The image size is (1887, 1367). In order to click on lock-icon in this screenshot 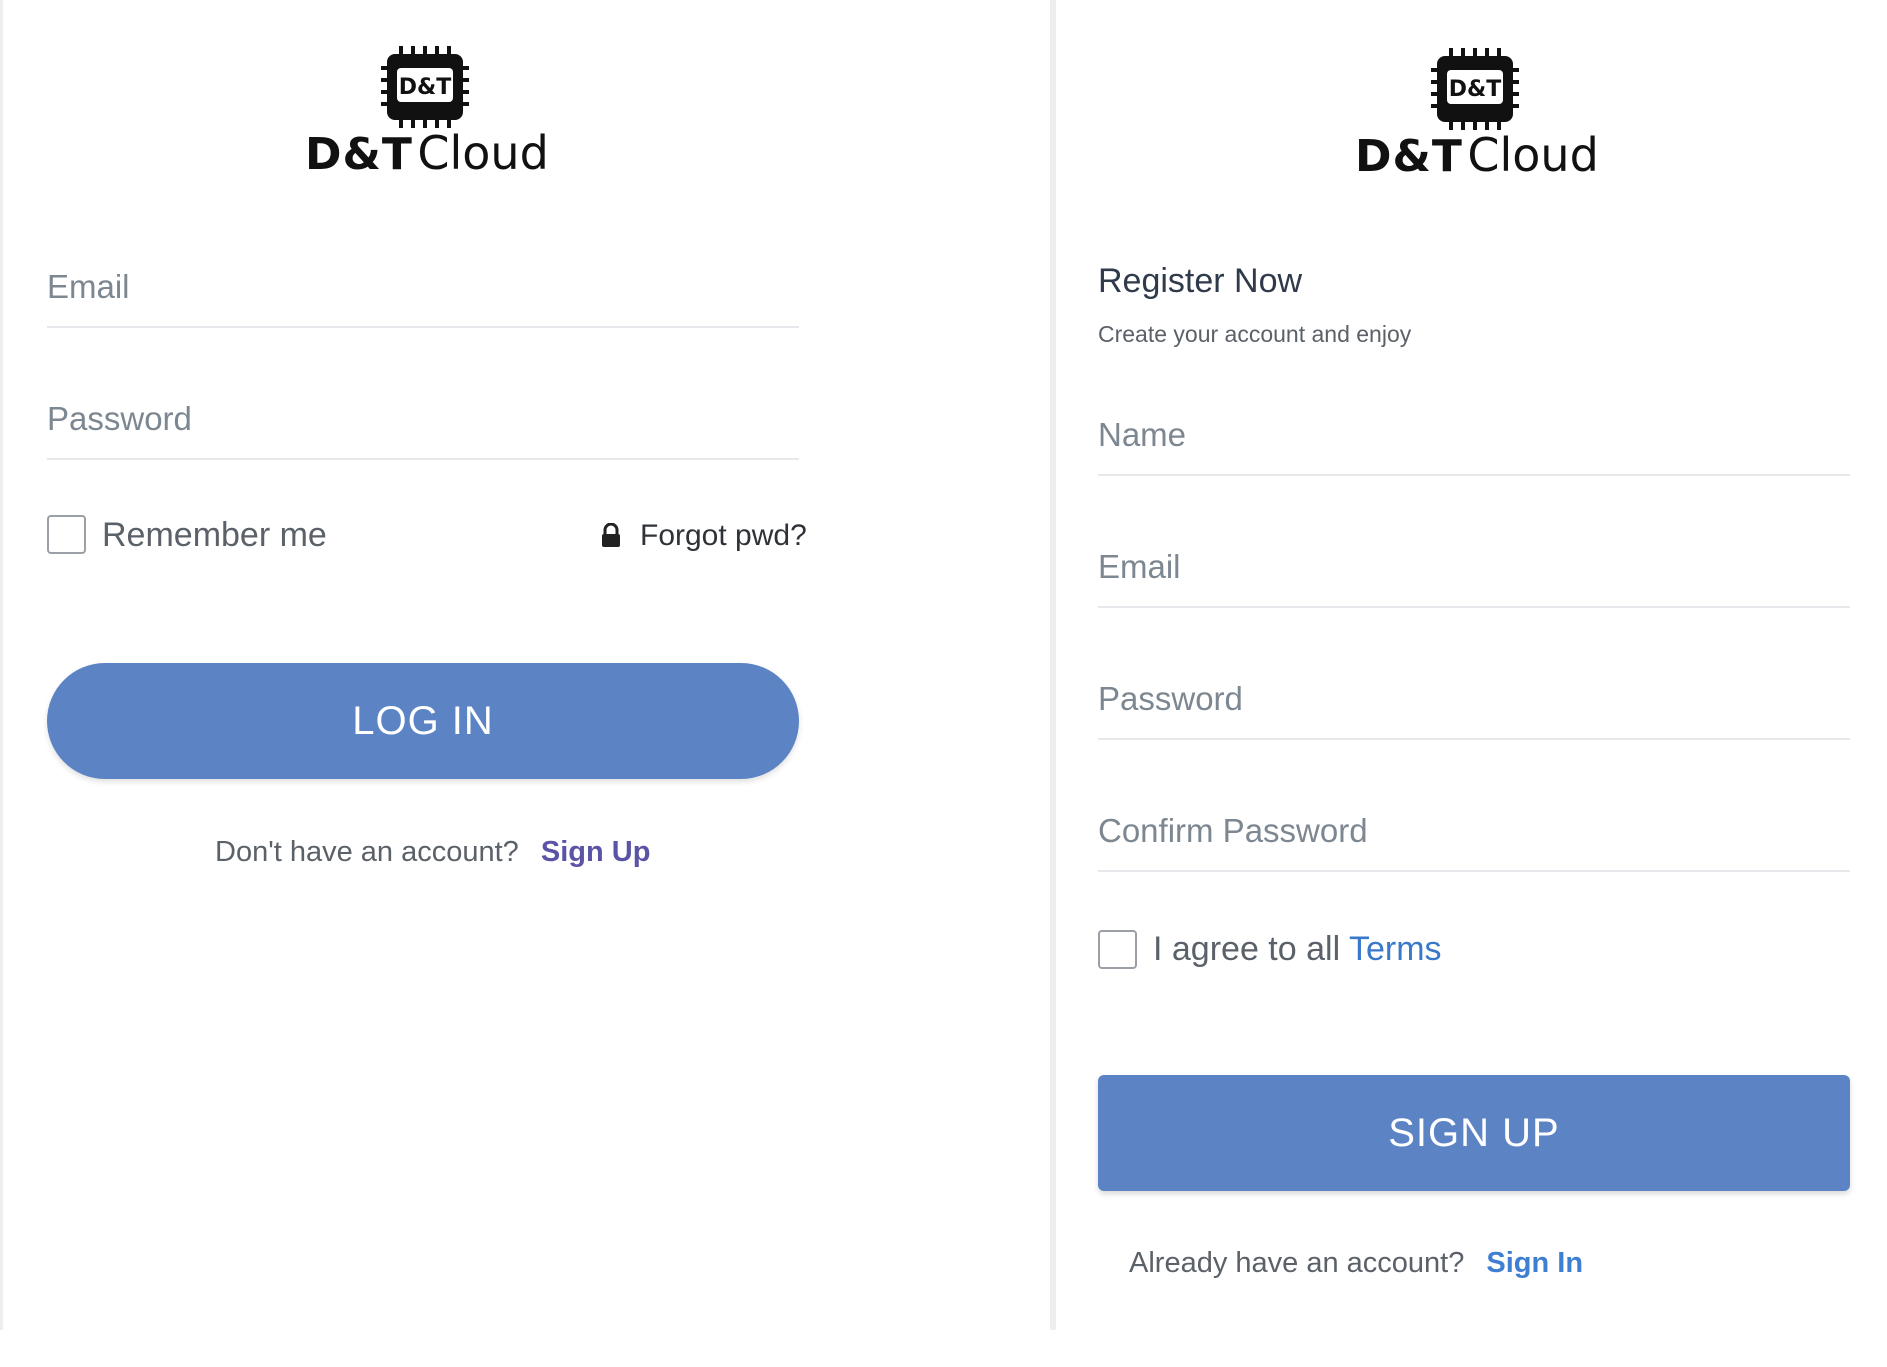, I will do `click(611, 535)`.